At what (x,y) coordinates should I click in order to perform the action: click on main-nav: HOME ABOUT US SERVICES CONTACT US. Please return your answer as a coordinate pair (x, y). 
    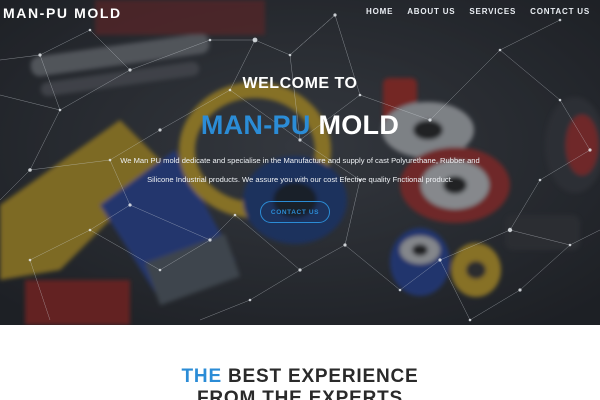
    Looking at the image, I should click on (478, 11).